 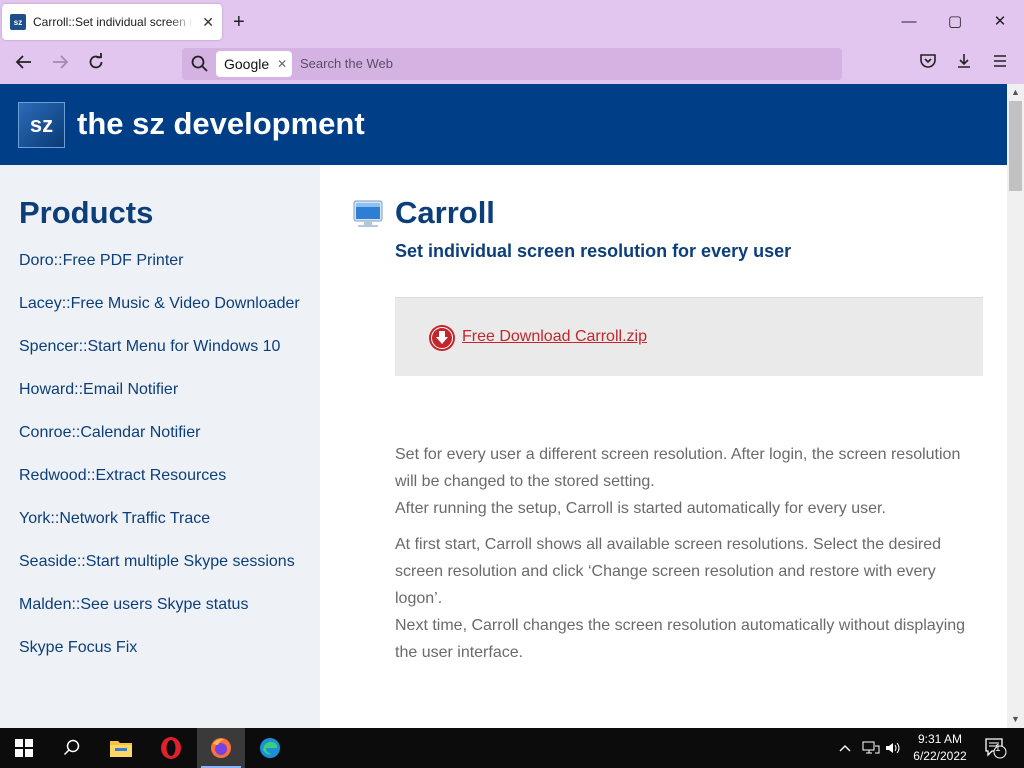 What do you see at coordinates (161, 347) in the screenshot?
I see `sidebar-item-spencer: Spencer::Start Menu for Windows 10` at bounding box center [161, 347].